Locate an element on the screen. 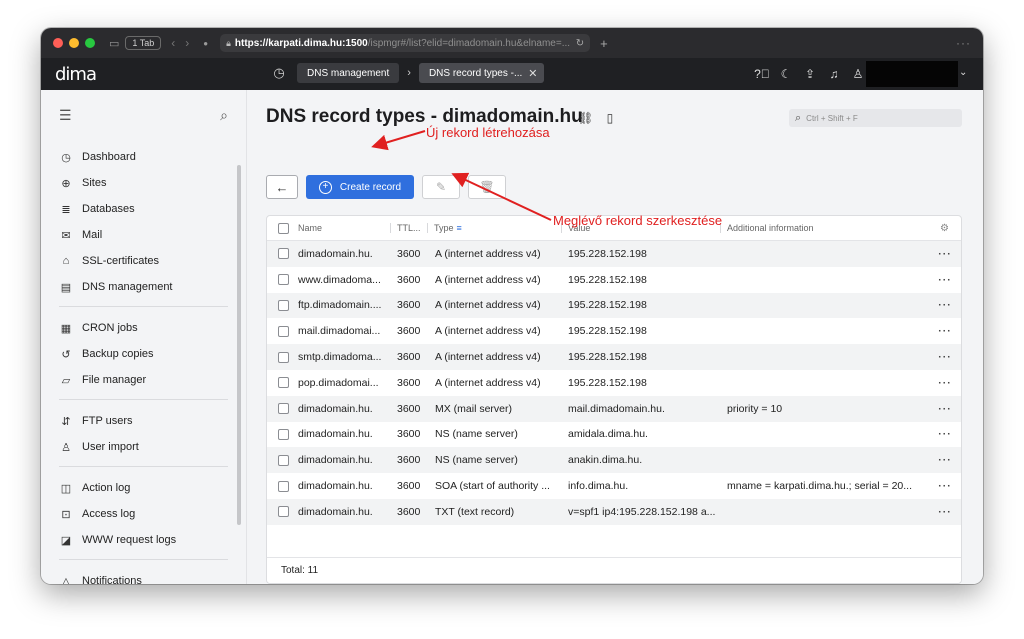  breadcrumb-dns-management: DNS management is located at coordinates (348, 73).